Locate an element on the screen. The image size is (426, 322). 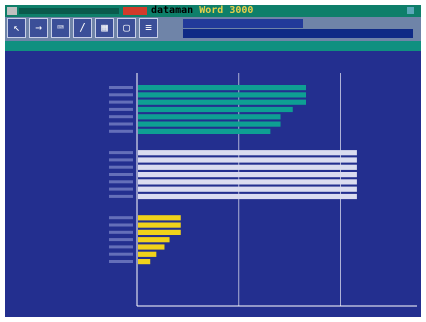
grid-icon: ▦ is located at coordinates (104, 27).